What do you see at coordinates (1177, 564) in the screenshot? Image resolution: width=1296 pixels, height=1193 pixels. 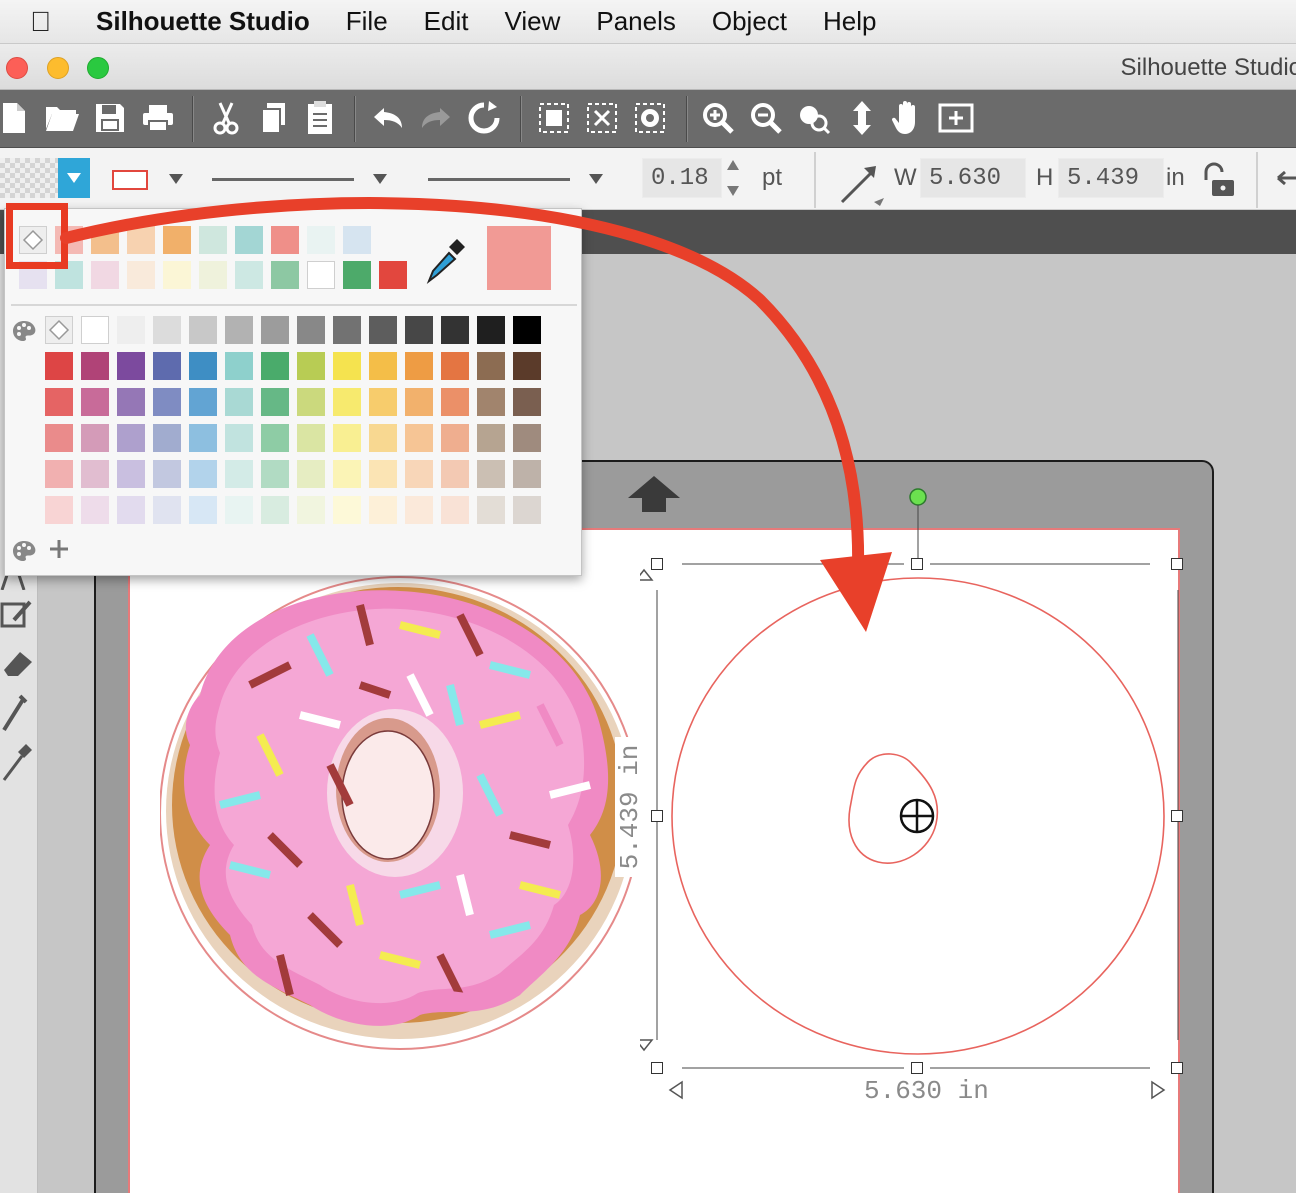 I see `handle-top-right` at bounding box center [1177, 564].